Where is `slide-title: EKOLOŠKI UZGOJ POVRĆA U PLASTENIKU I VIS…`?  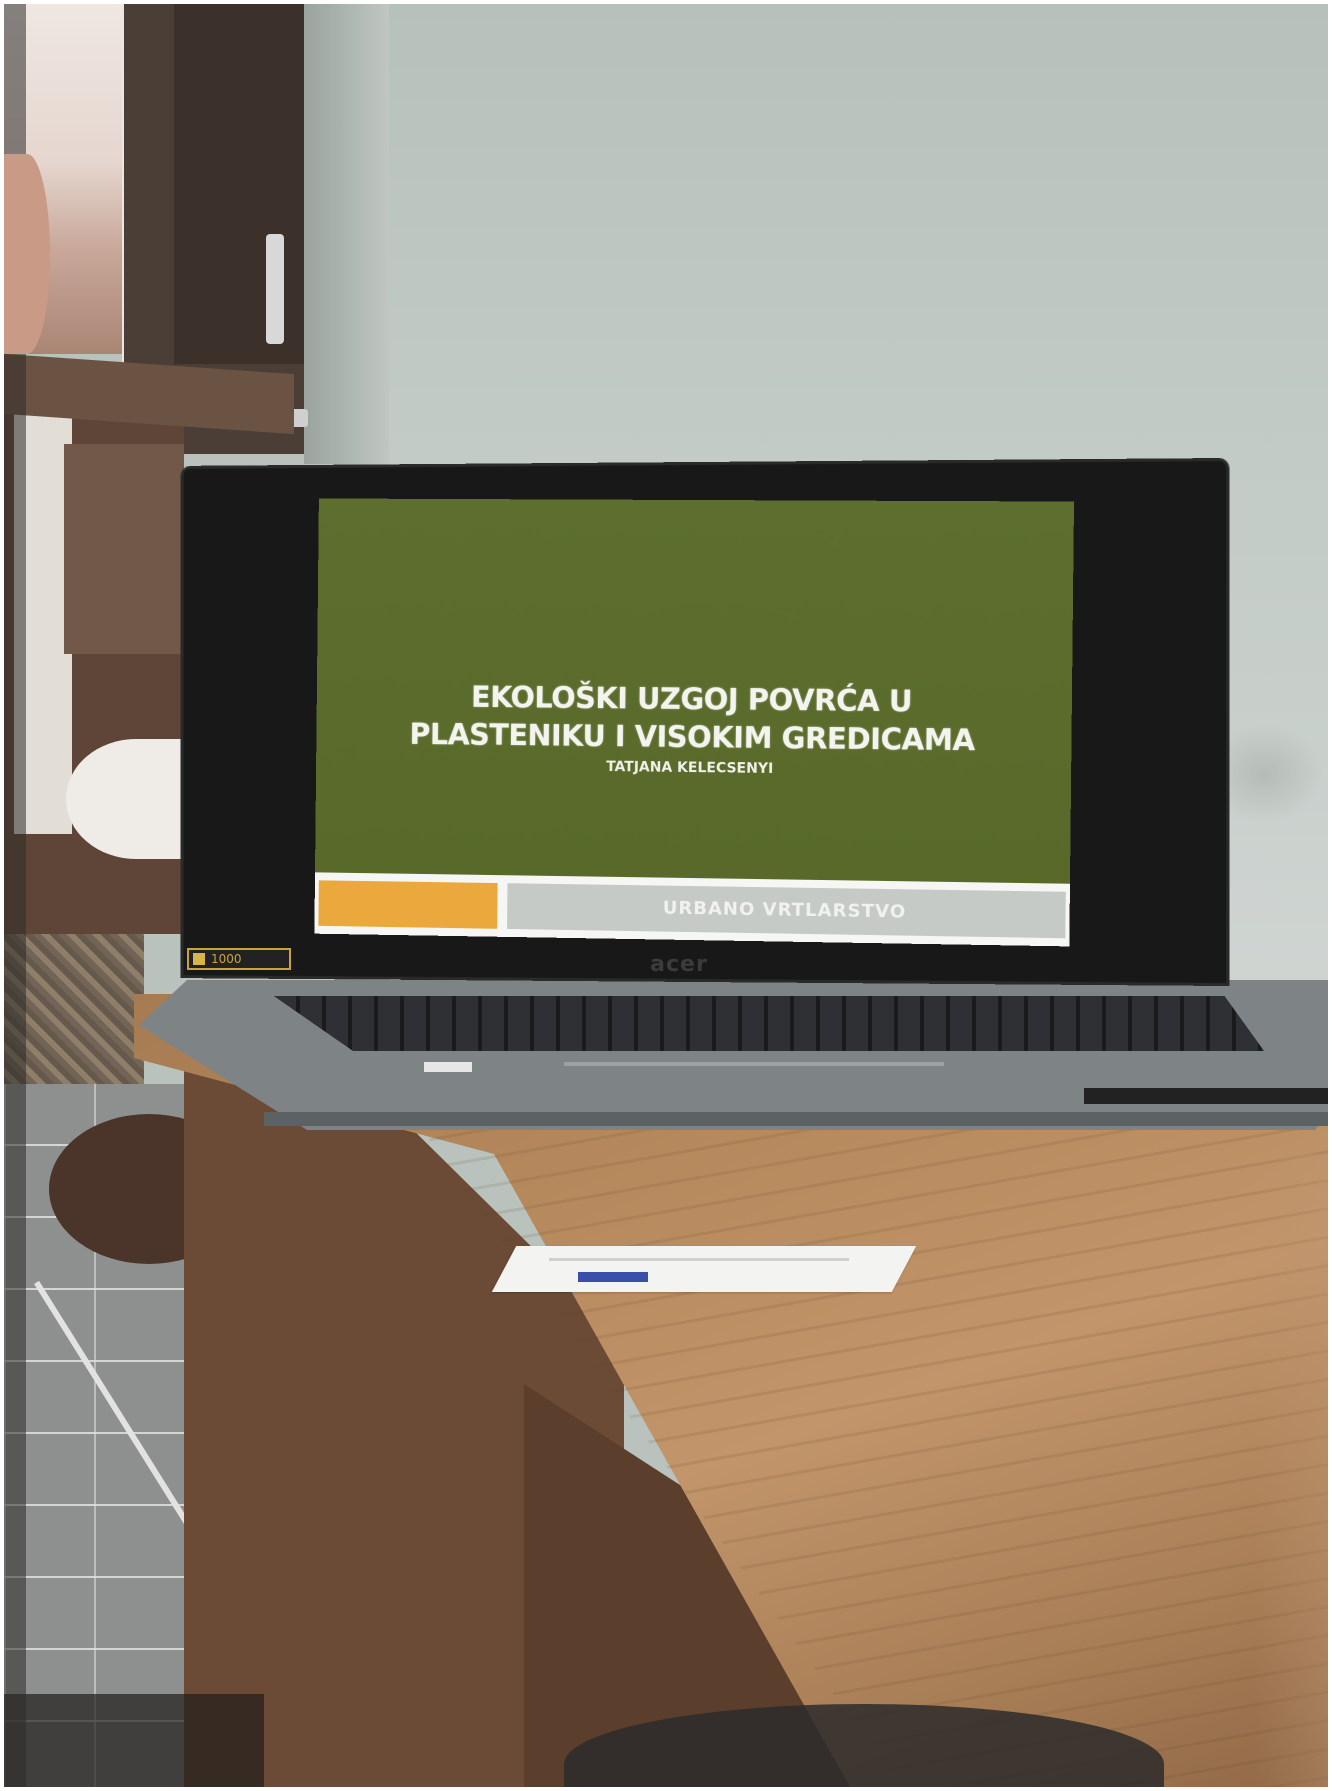
slide-title: EKOLOŠKI UZGOJ POVRĆA U PLASTENIKU I VIS… is located at coordinates (694, 719).